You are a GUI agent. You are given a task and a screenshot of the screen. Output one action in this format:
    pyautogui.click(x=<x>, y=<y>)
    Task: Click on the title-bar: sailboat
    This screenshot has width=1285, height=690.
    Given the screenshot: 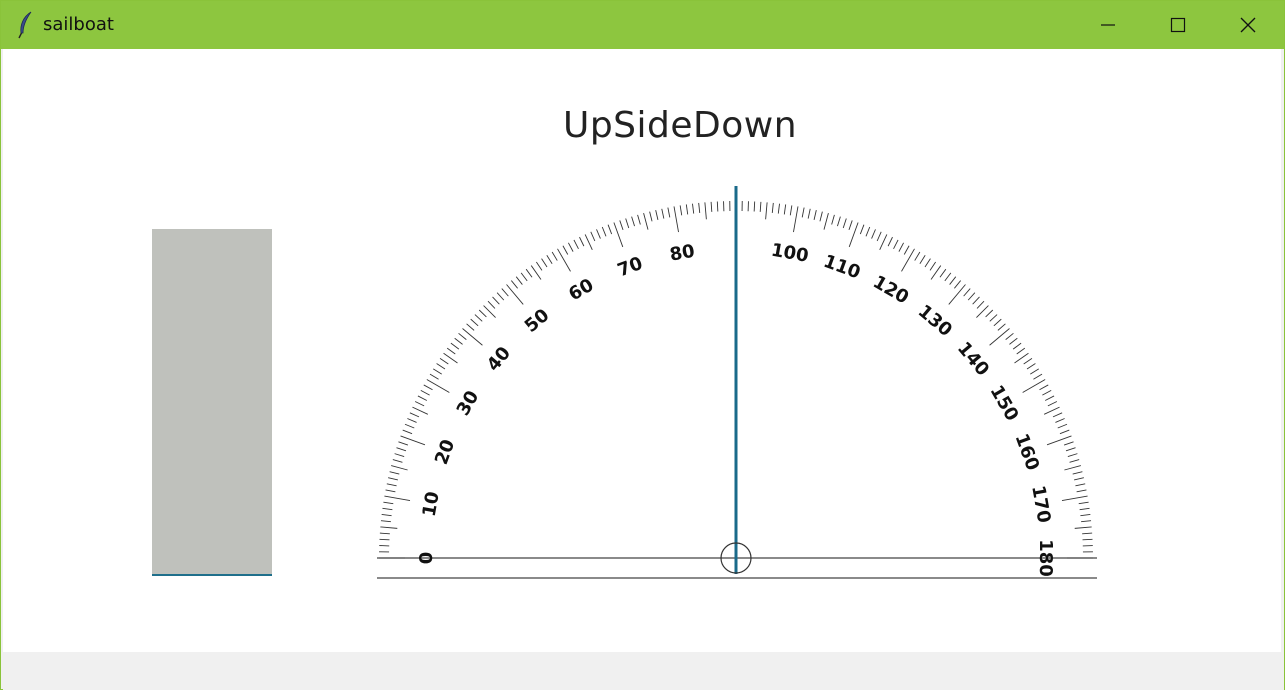 What is the action you would take?
    pyautogui.click(x=642, y=25)
    